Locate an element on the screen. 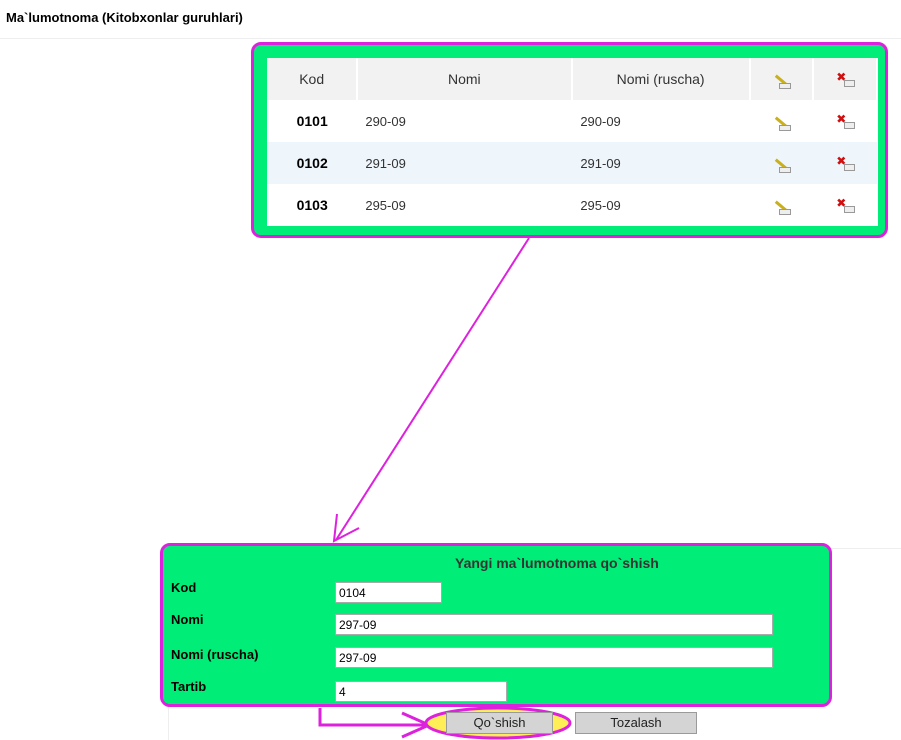 The width and height of the screenshot is (901, 740). clear-button: Tozalash is located at coordinates (636, 723).